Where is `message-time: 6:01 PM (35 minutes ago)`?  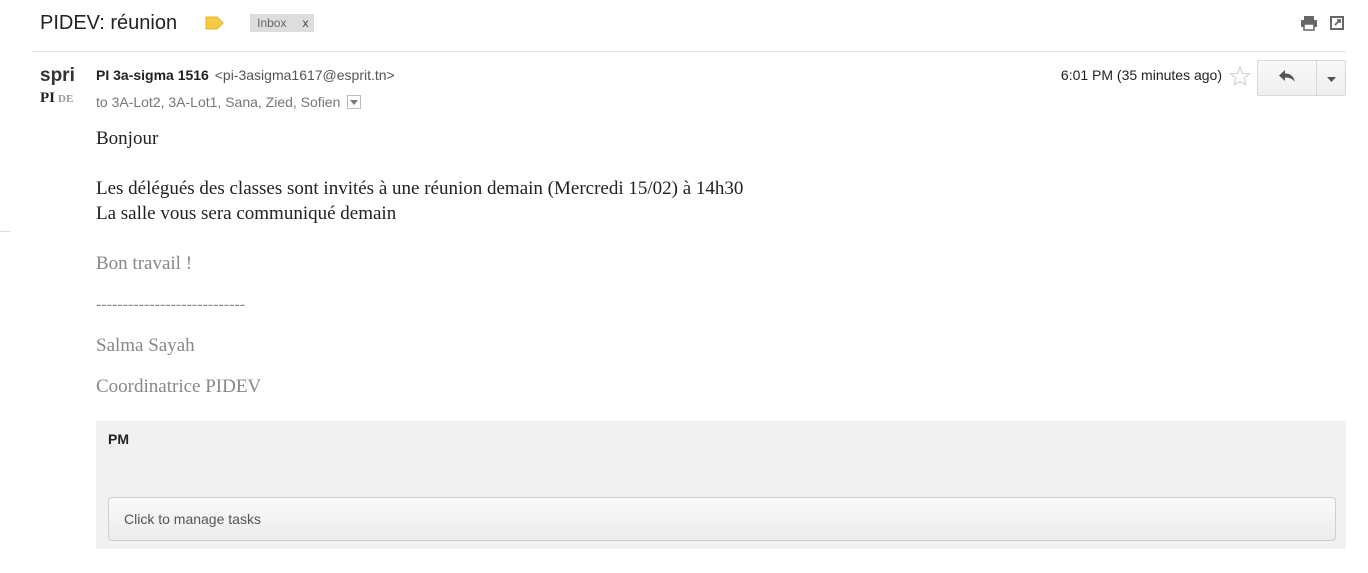
message-time: 6:01 PM (35 minutes ago) is located at coordinates (1141, 75).